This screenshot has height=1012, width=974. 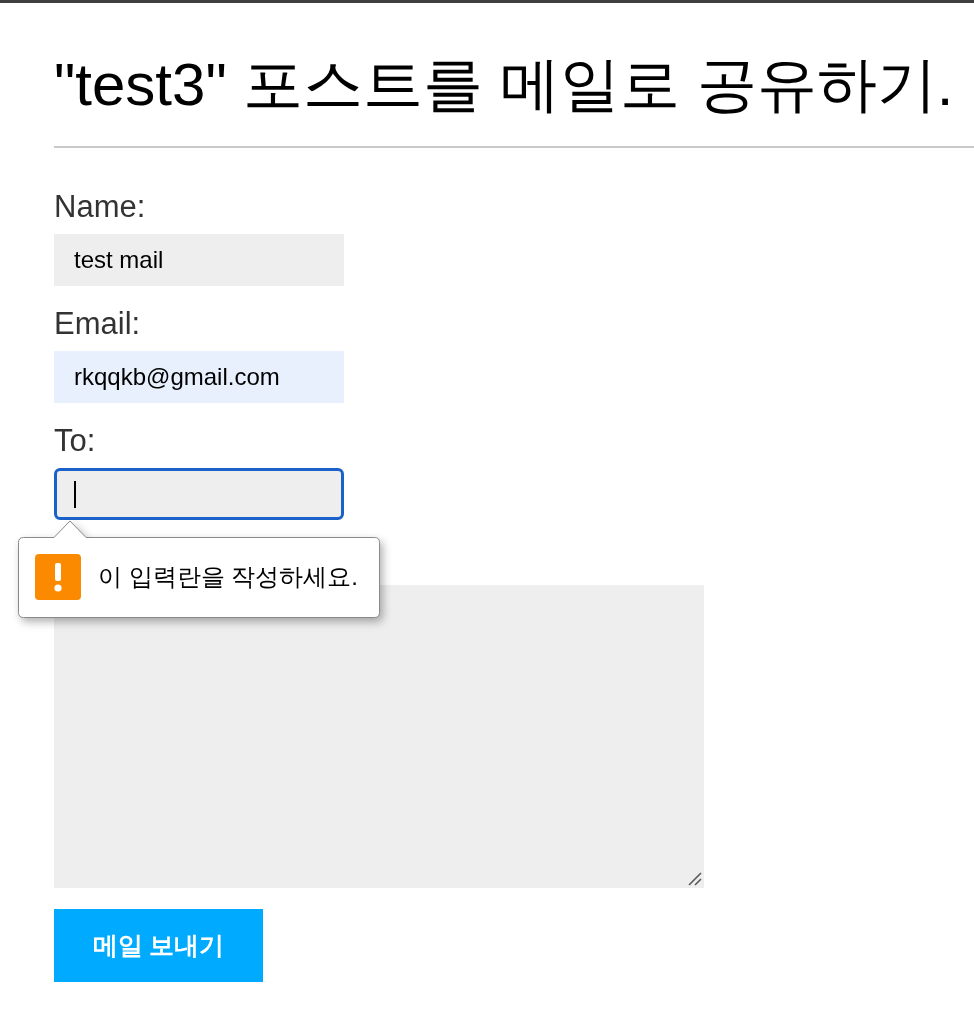 I want to click on text-input: rkqqkb@gmail.com, so click(x=199, y=377).